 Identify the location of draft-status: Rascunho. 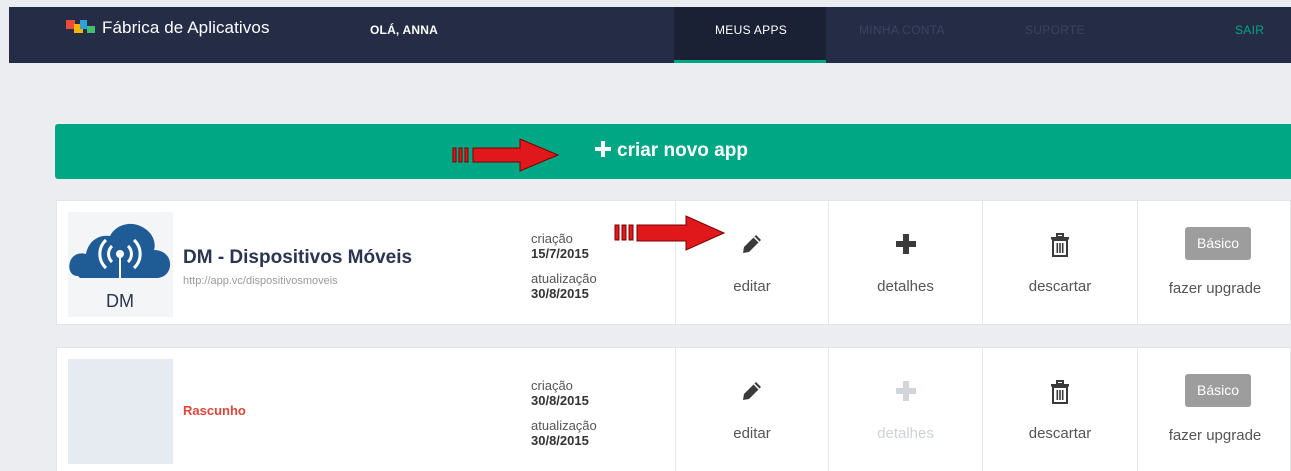
(214, 410).